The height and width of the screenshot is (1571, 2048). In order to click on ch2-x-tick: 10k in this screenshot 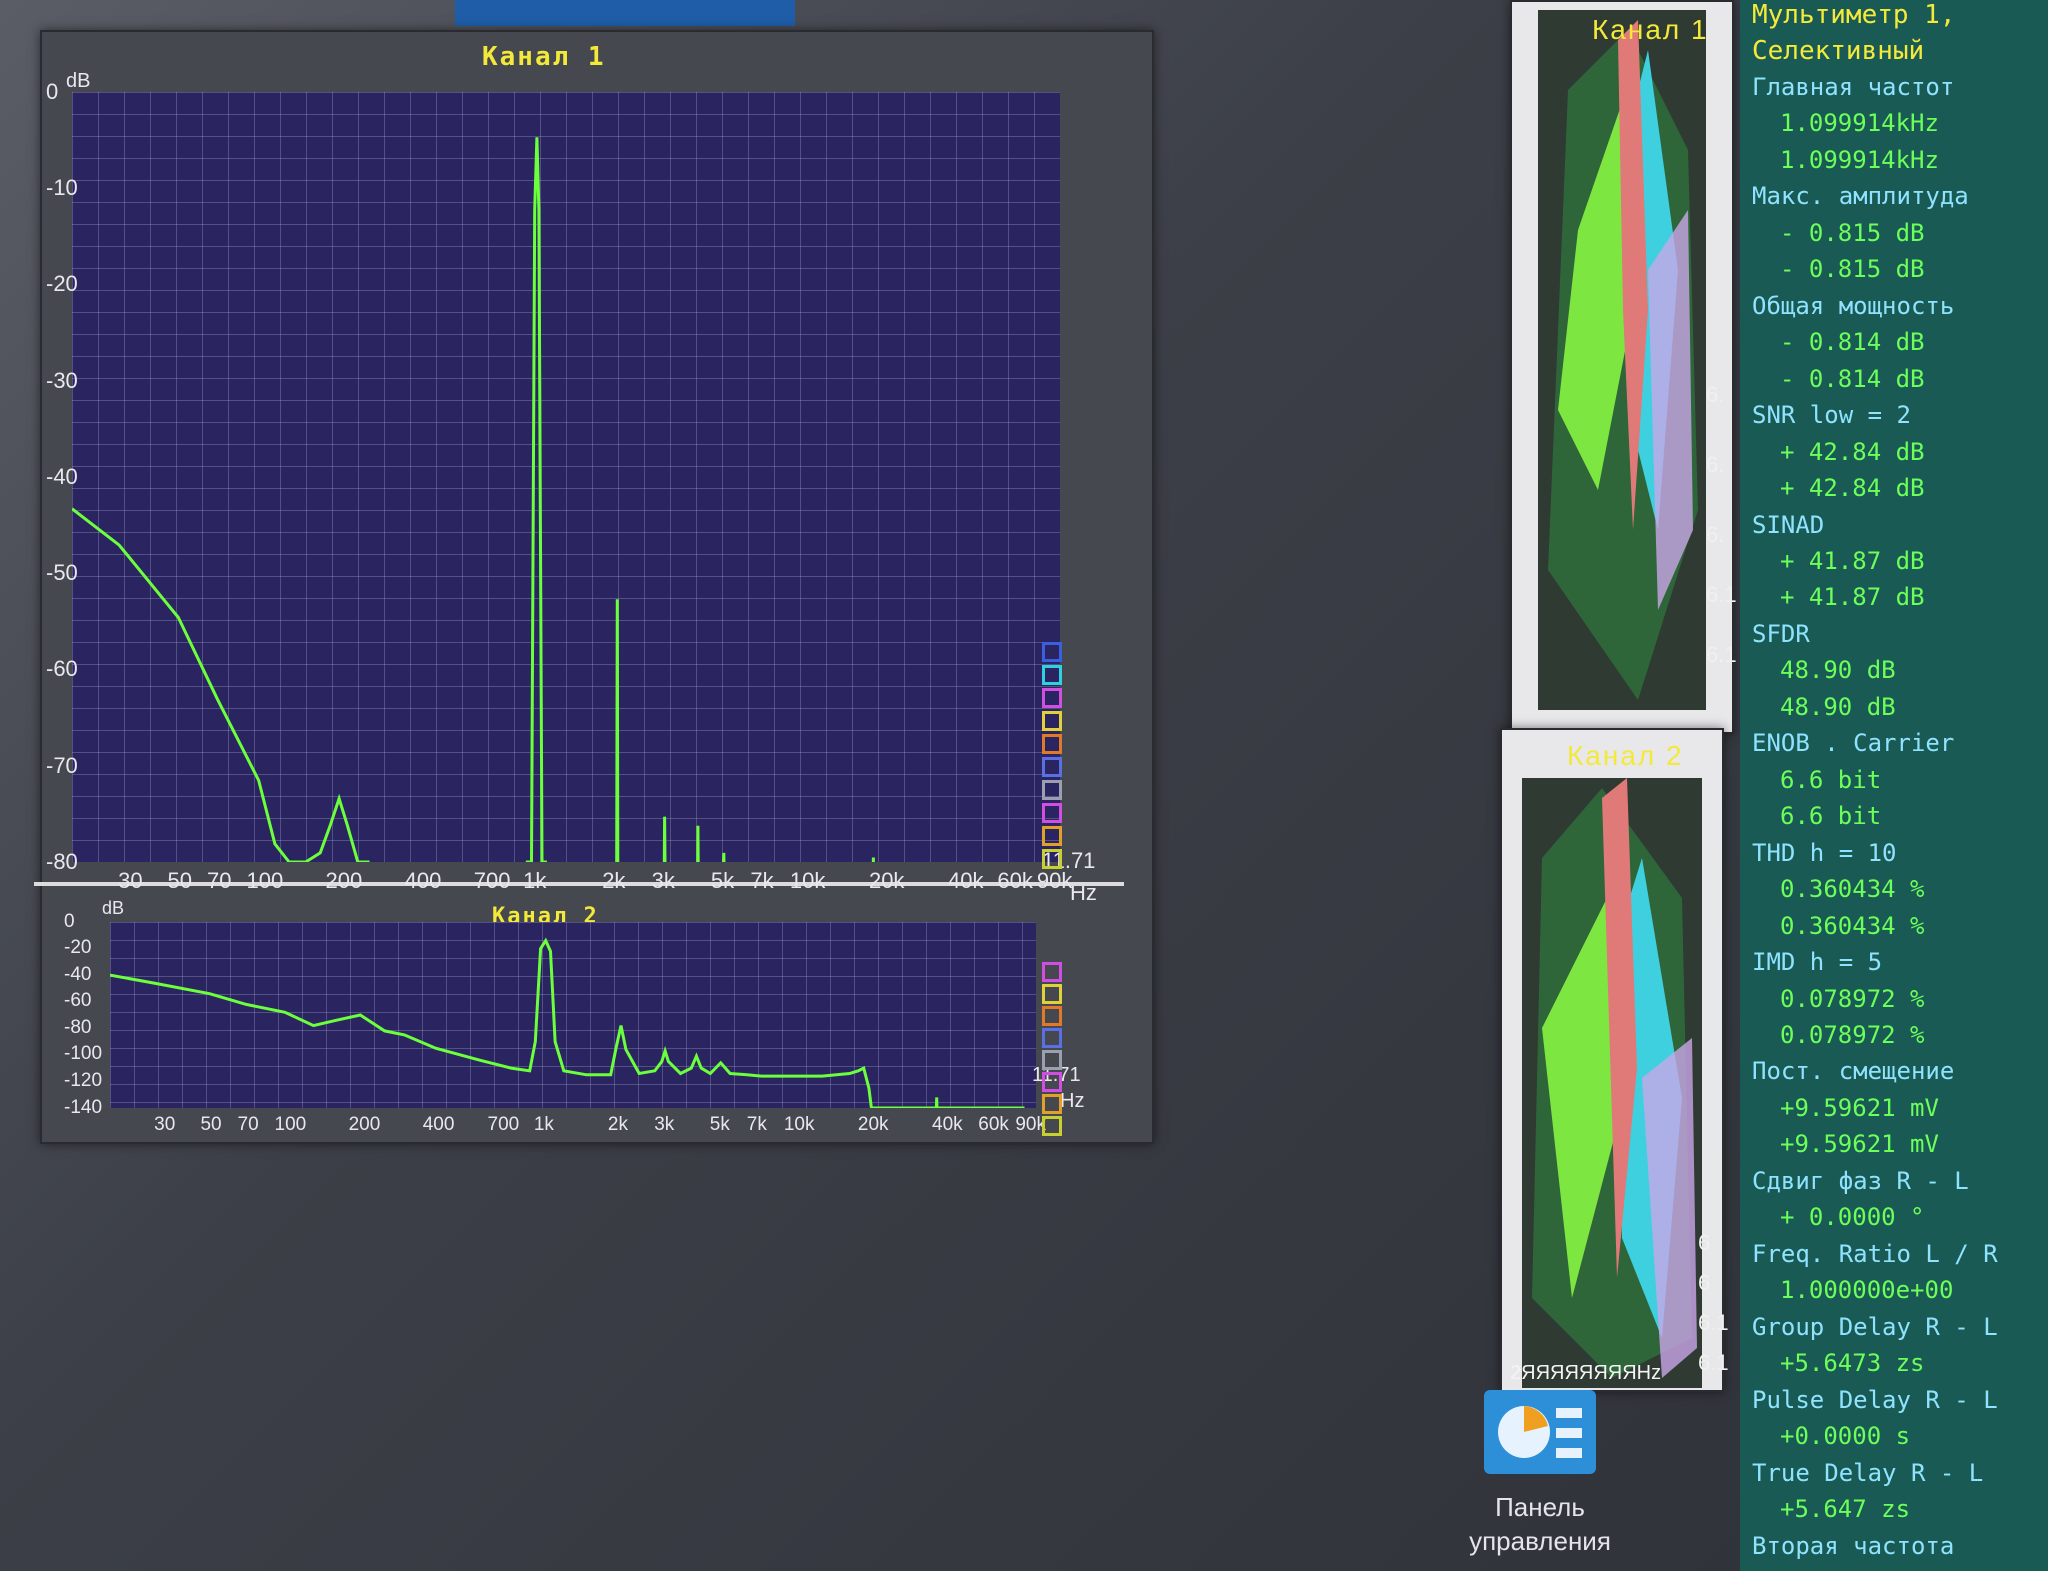, I will do `click(799, 1124)`.